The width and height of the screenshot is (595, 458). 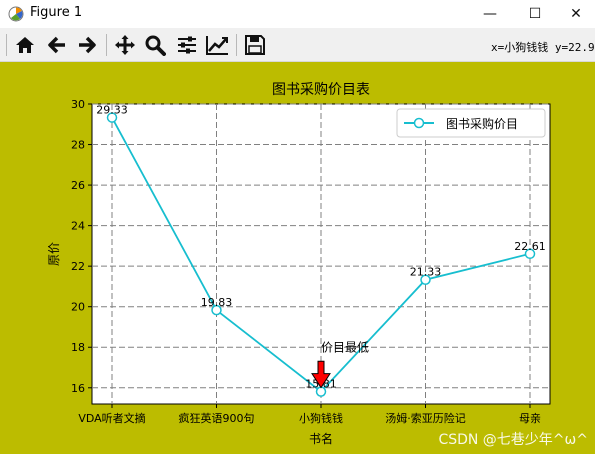 I want to click on pan-button, so click(x=125, y=45).